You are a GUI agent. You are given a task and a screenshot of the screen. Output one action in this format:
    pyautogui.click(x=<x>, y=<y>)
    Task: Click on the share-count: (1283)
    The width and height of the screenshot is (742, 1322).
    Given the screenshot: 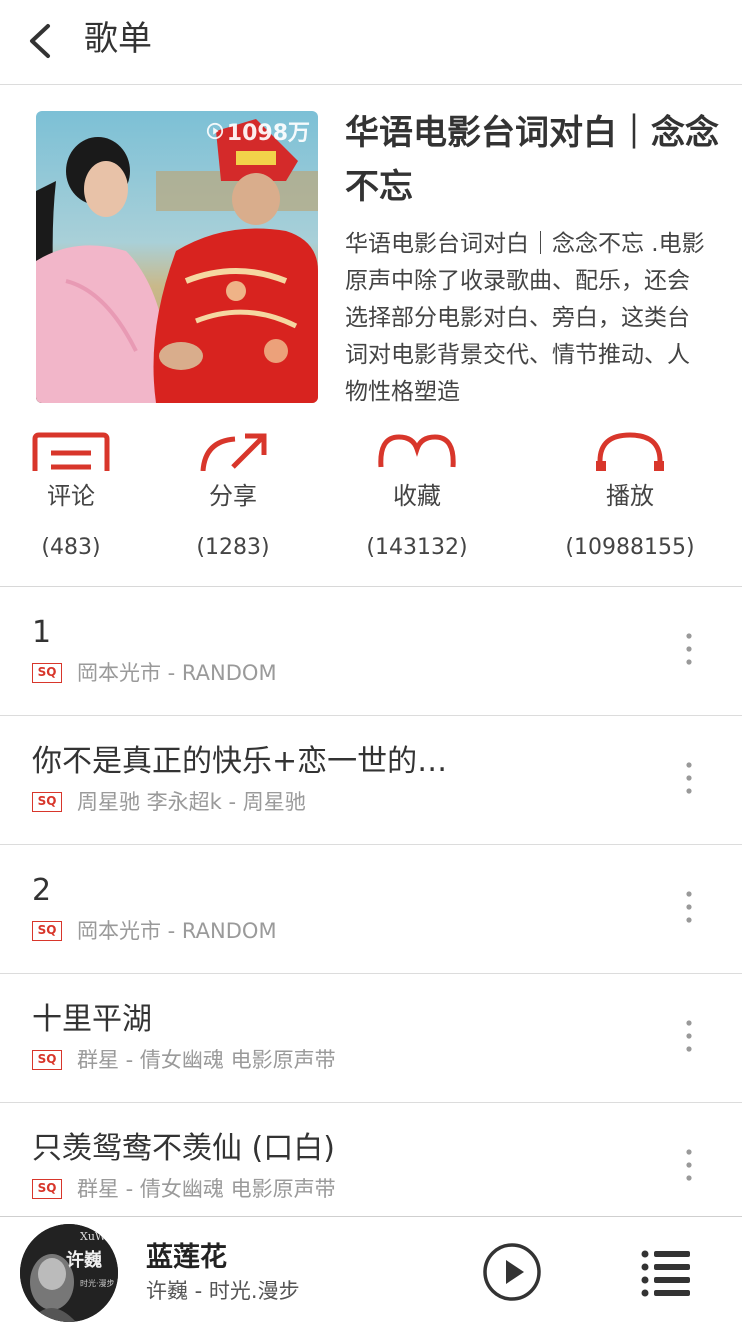 What is the action you would take?
    pyautogui.click(x=233, y=547)
    